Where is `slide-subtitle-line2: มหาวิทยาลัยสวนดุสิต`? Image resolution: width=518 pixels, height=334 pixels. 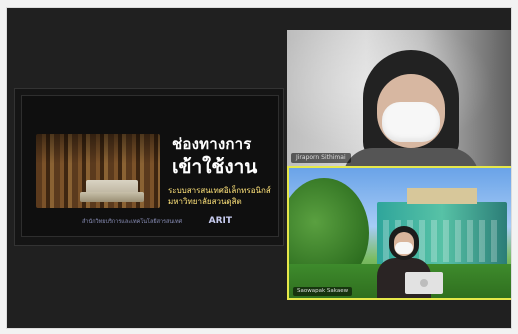 slide-subtitle-line2: มหาวิทยาลัยสวนดุสิต is located at coordinates (205, 201).